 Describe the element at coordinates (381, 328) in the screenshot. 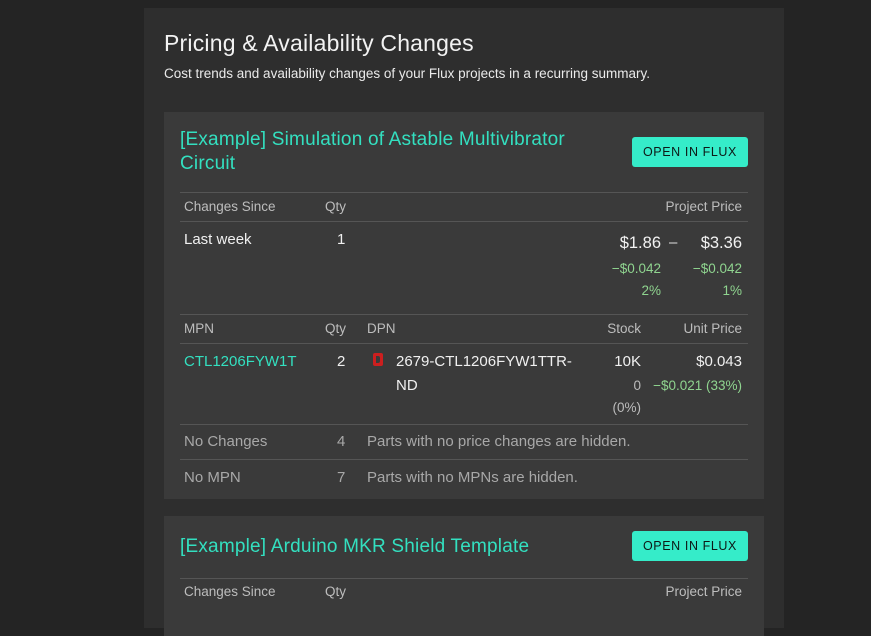

I see `header-dpn: DPN` at that location.